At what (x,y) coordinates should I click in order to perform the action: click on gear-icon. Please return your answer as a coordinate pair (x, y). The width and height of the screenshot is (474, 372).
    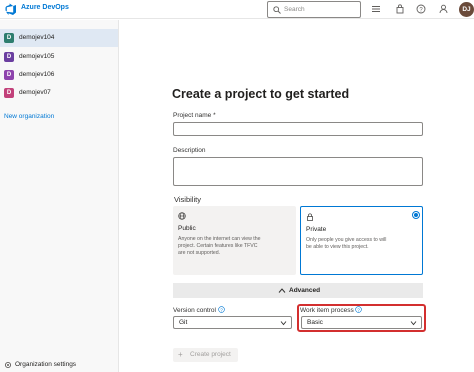
    Looking at the image, I should click on (8, 365).